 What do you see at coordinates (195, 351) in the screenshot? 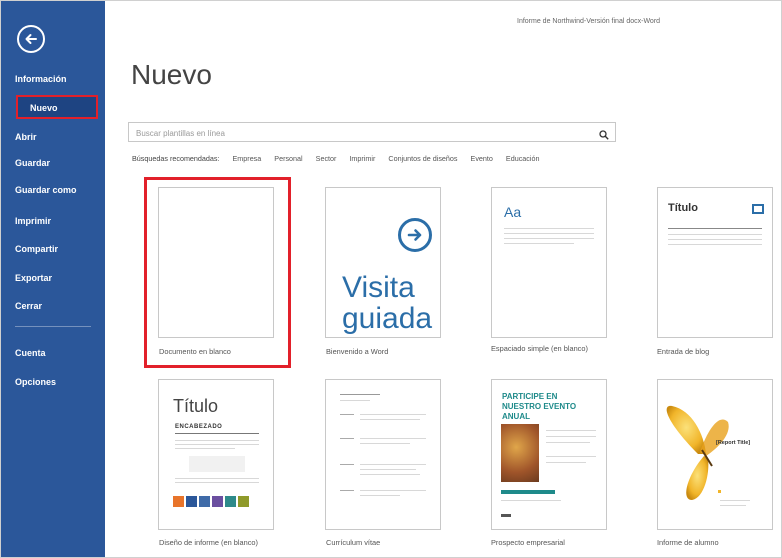
I see `template-label: Documento en blanco` at bounding box center [195, 351].